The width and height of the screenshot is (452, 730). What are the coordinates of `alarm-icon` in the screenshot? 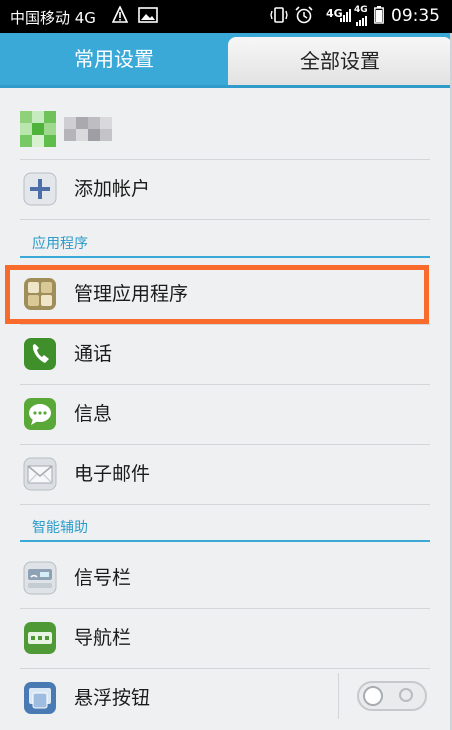 It's located at (304, 15).